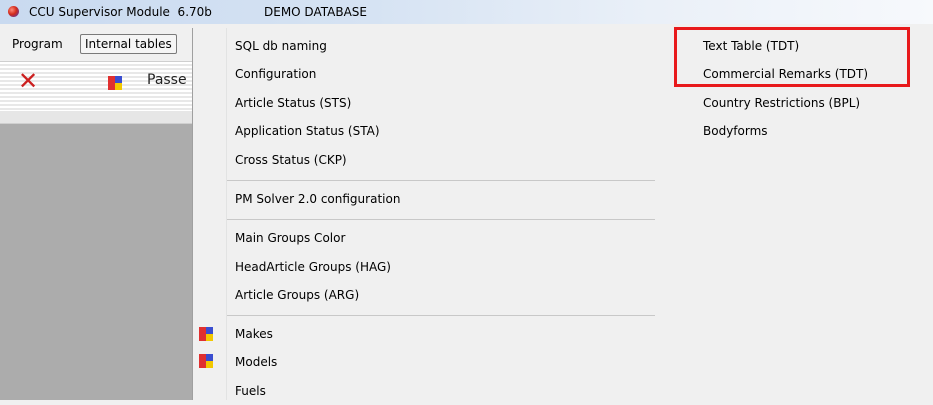 The height and width of the screenshot is (405, 933). I want to click on window-title: CCU Supervisor Module 6.70b, so click(120, 12).